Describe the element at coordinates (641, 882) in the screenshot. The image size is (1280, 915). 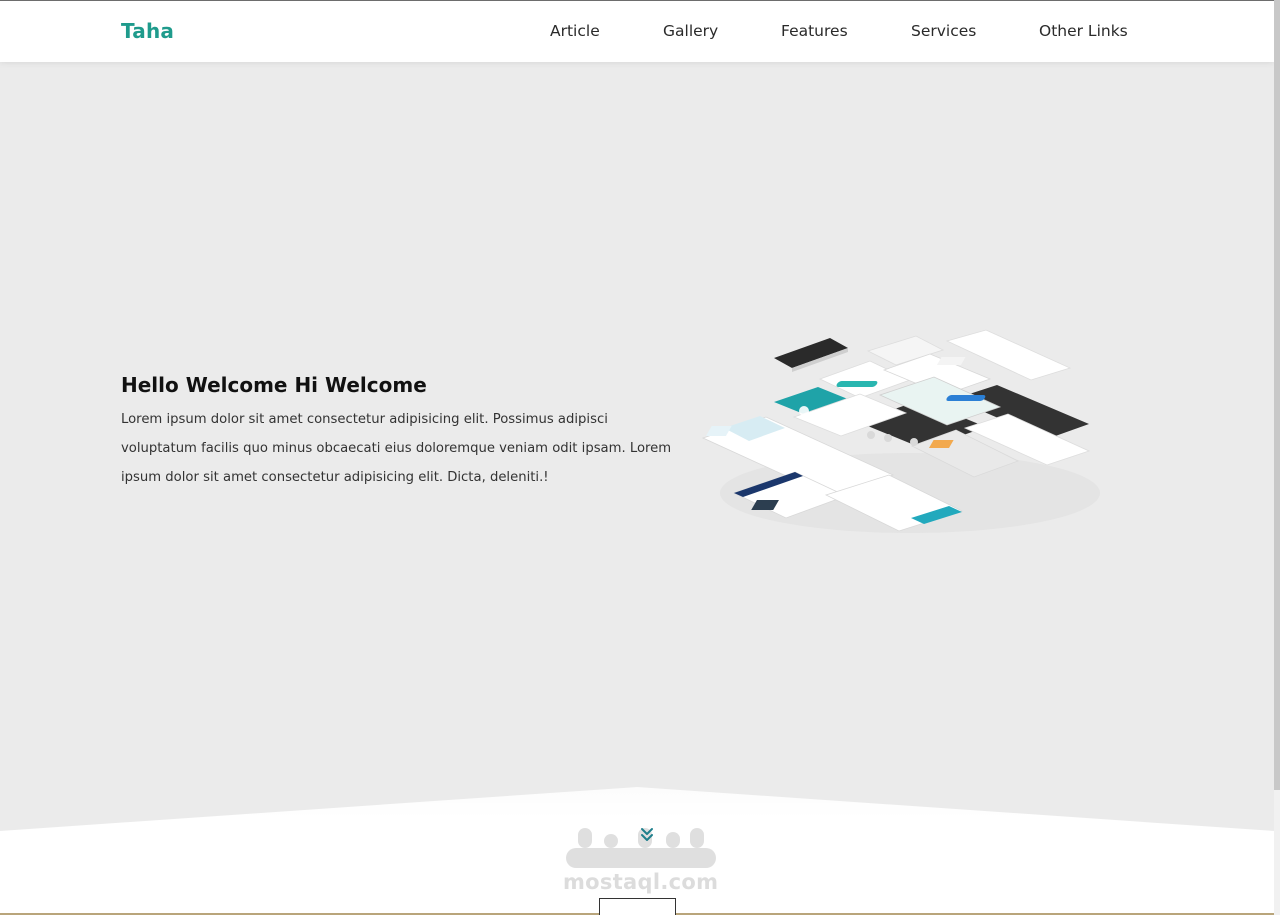
I see `watermark-text: mostaql.com` at that location.